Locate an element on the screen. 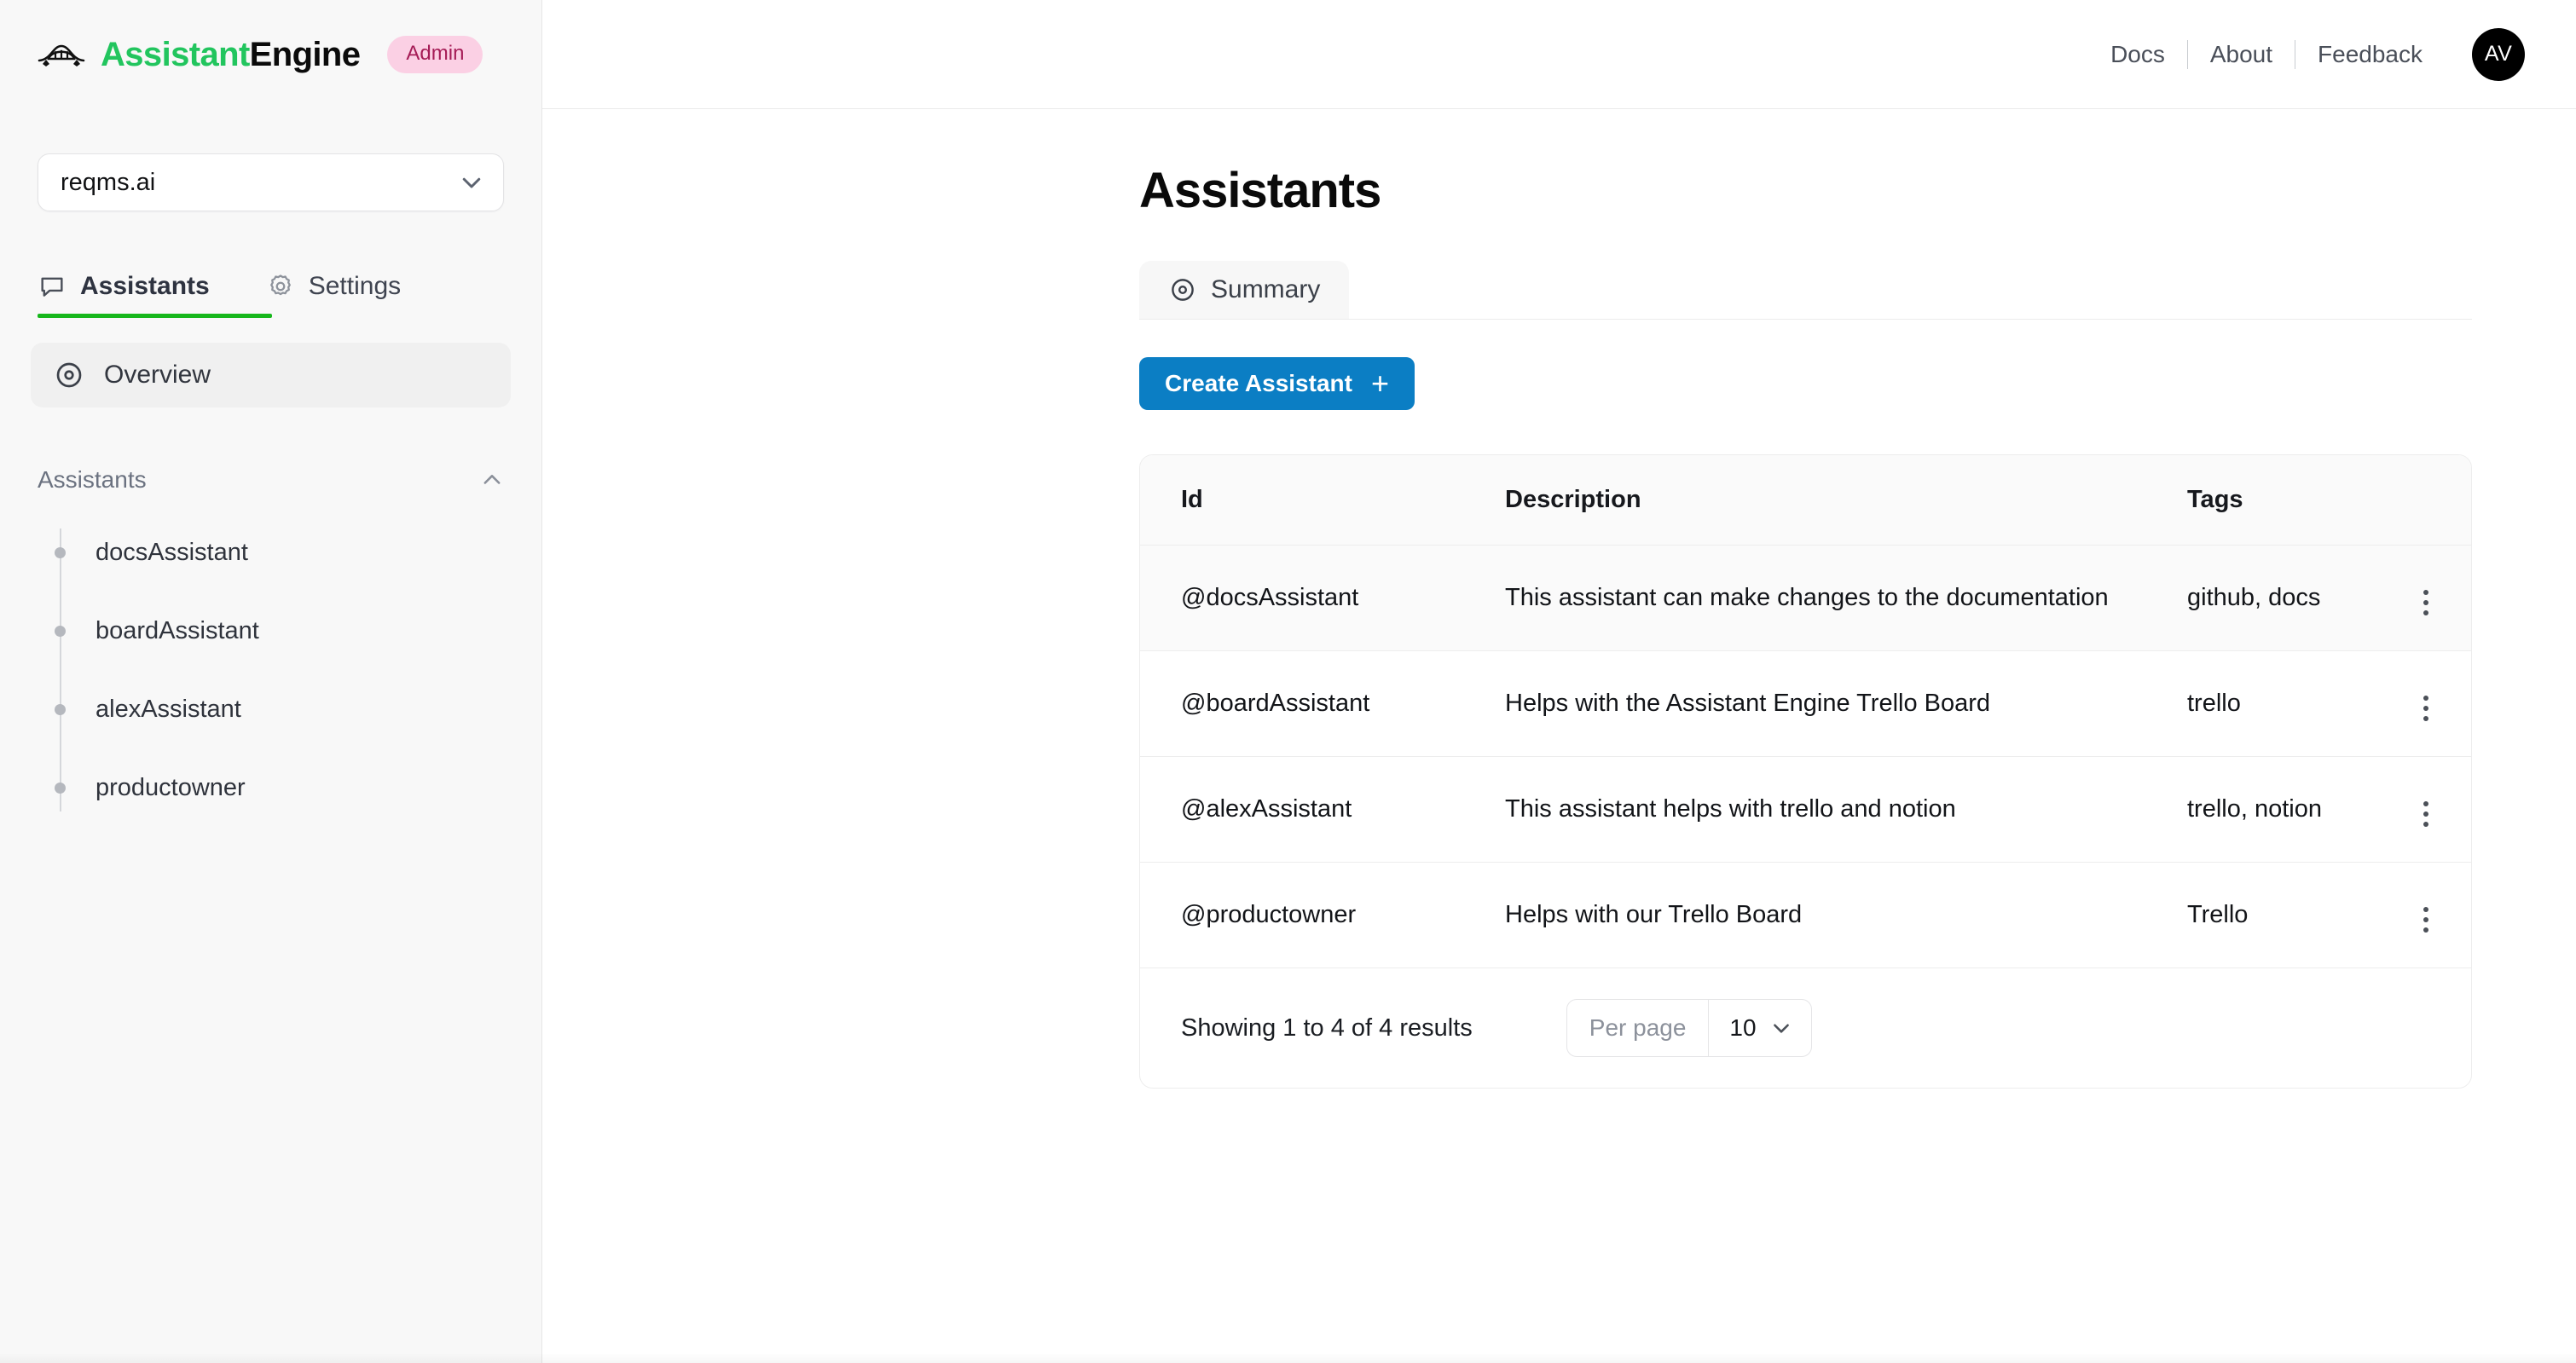 The image size is (2576, 1363). plus-icon: + is located at coordinates (1379, 383).